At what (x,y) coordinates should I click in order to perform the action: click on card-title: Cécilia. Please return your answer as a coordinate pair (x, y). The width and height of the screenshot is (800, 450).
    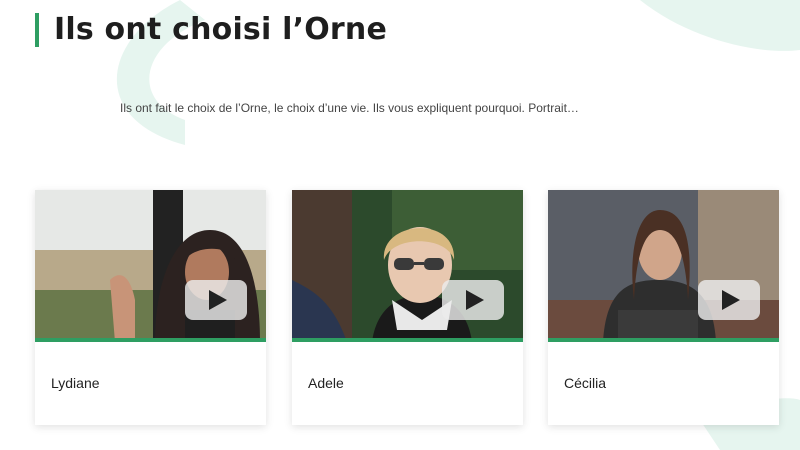
    Looking at the image, I should click on (585, 383).